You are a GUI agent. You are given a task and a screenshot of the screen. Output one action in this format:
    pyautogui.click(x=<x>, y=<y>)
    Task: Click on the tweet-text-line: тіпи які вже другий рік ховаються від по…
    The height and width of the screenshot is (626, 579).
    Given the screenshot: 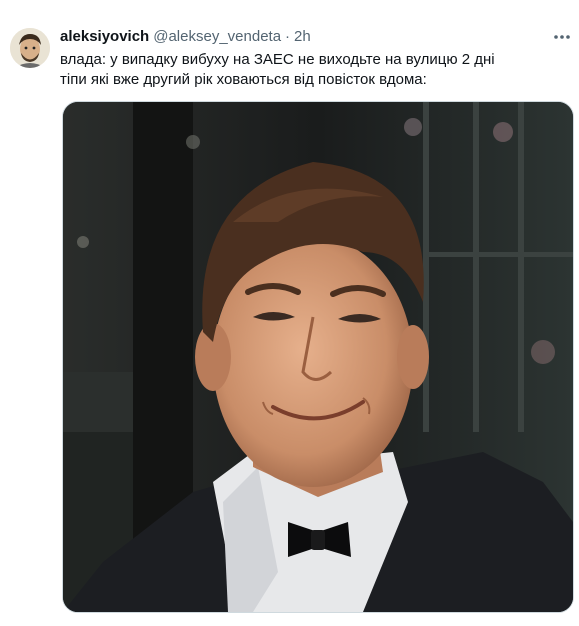 What is the action you would take?
    pyautogui.click(x=243, y=79)
    